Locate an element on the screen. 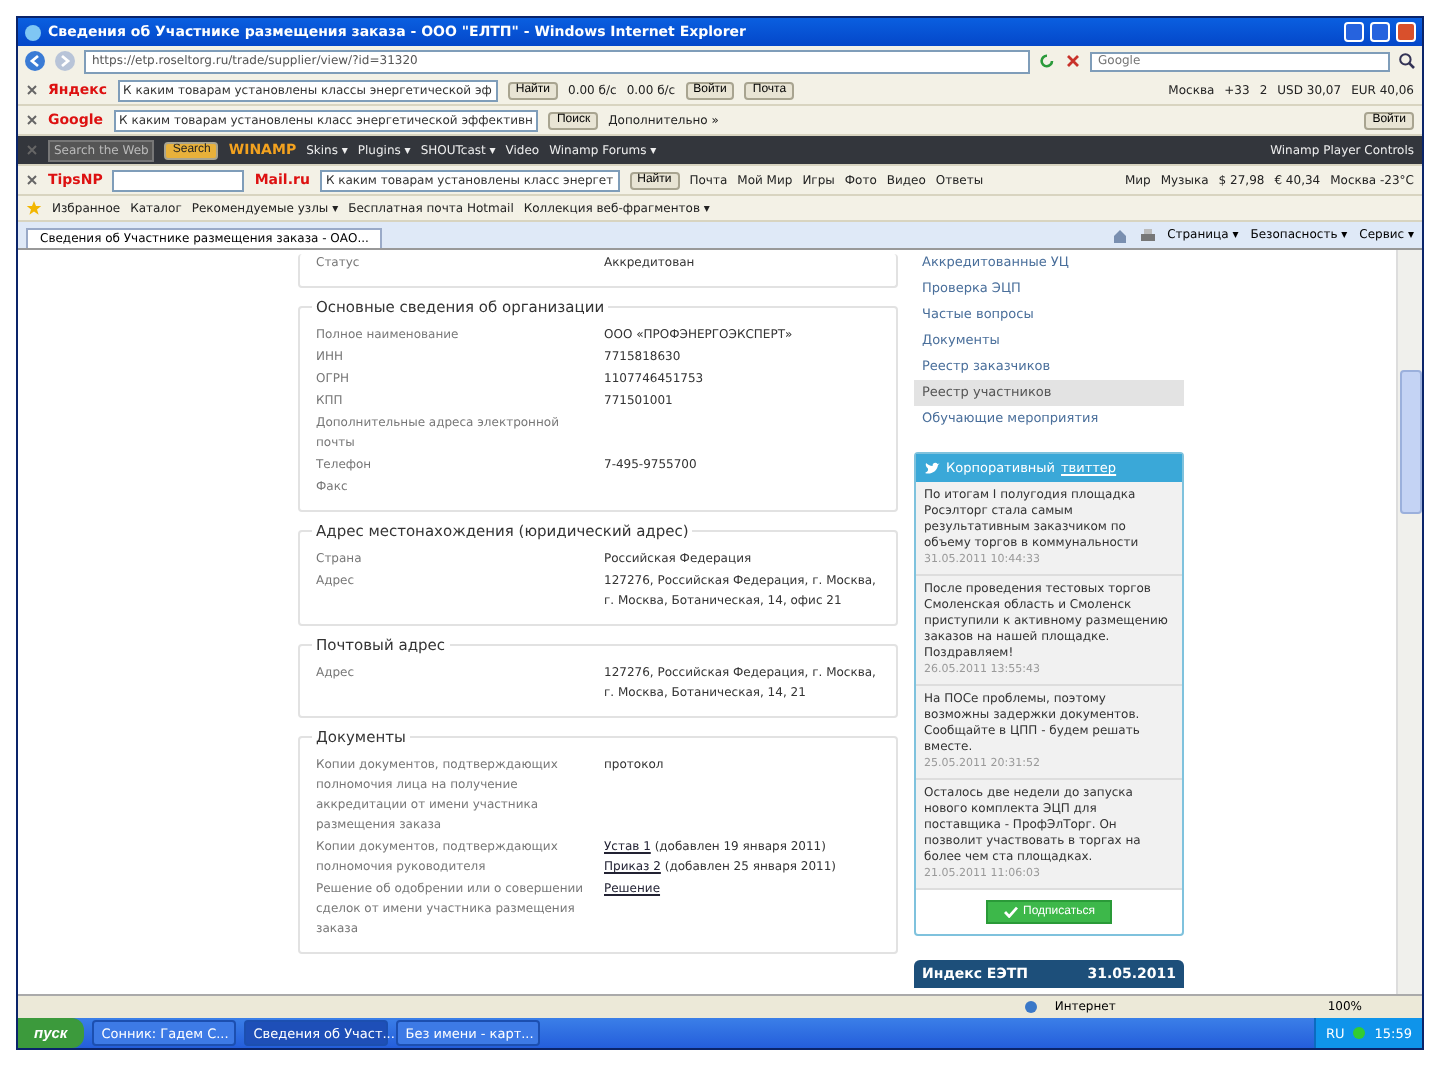 This screenshot has width=1440, height=1080. scrollbar-thumb is located at coordinates (1410, 442).